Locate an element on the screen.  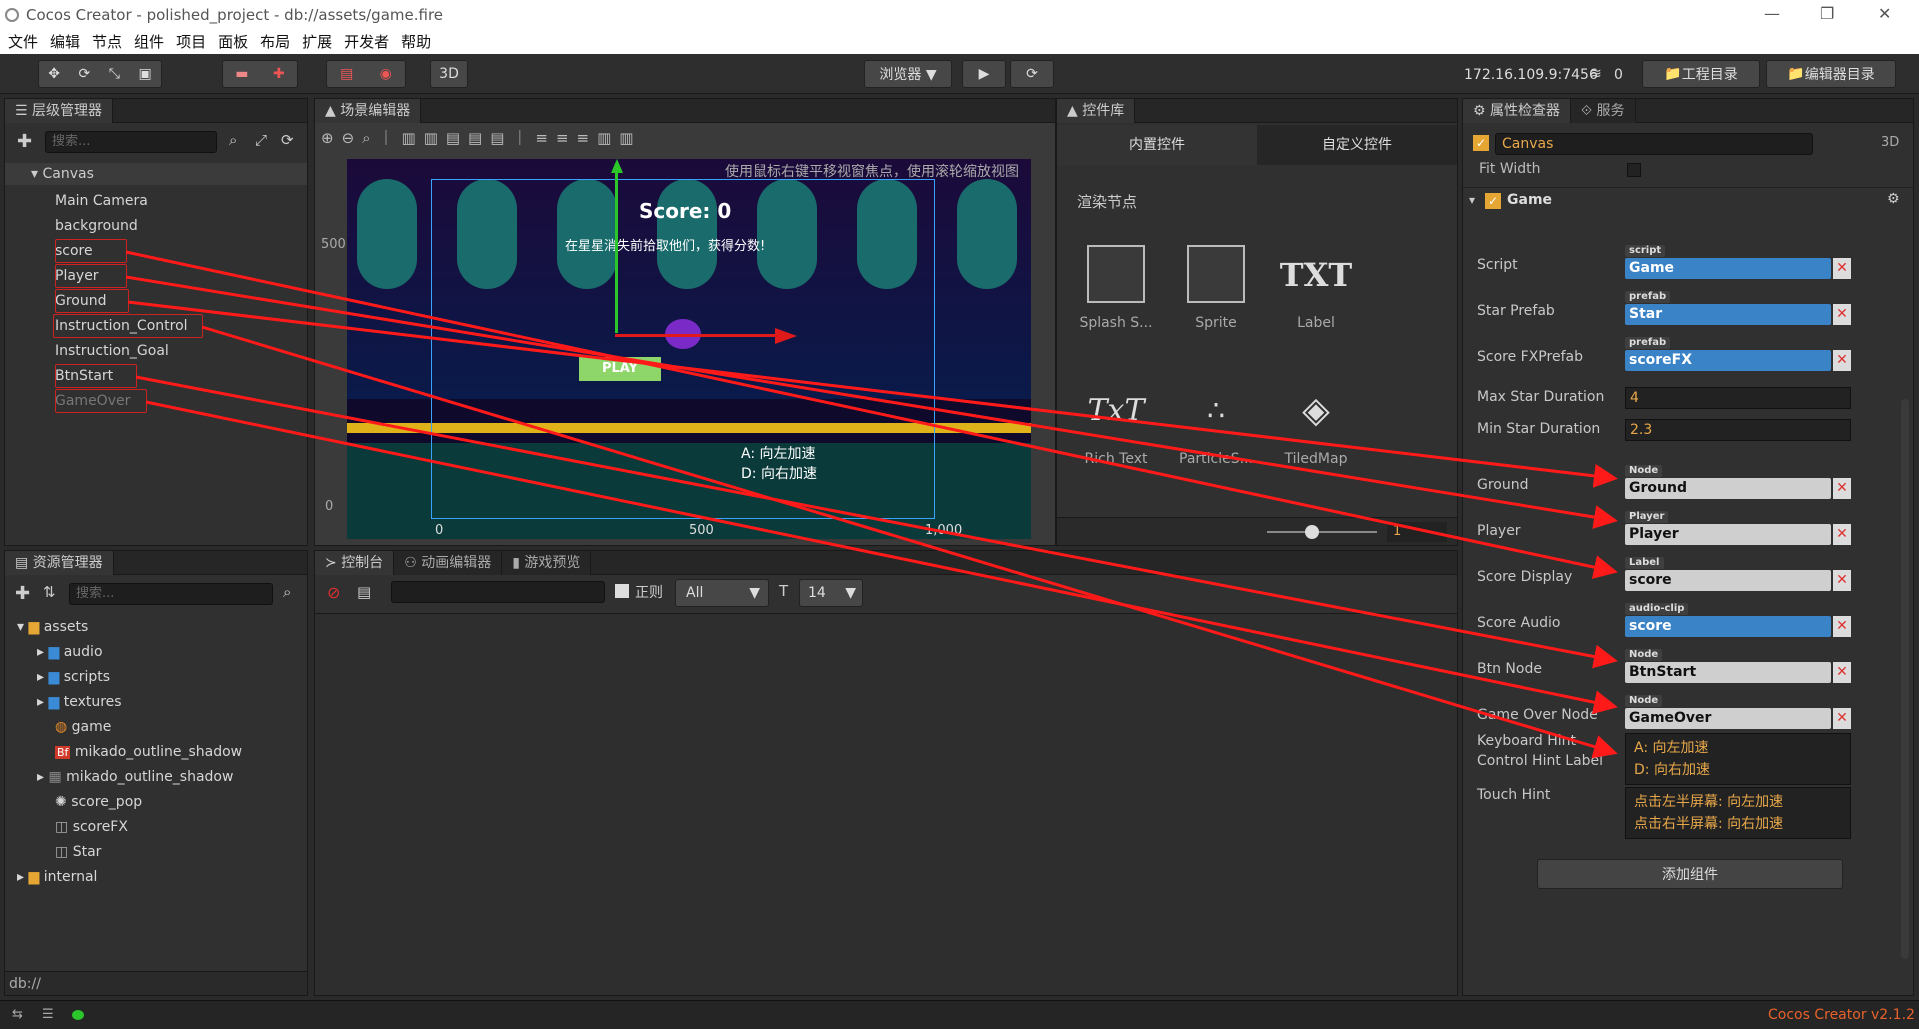
touch-hint-textarea: 点击左半屏幕: 向左加速 点击右半屏幕: 向右加速 is located at coordinates (1738, 813).